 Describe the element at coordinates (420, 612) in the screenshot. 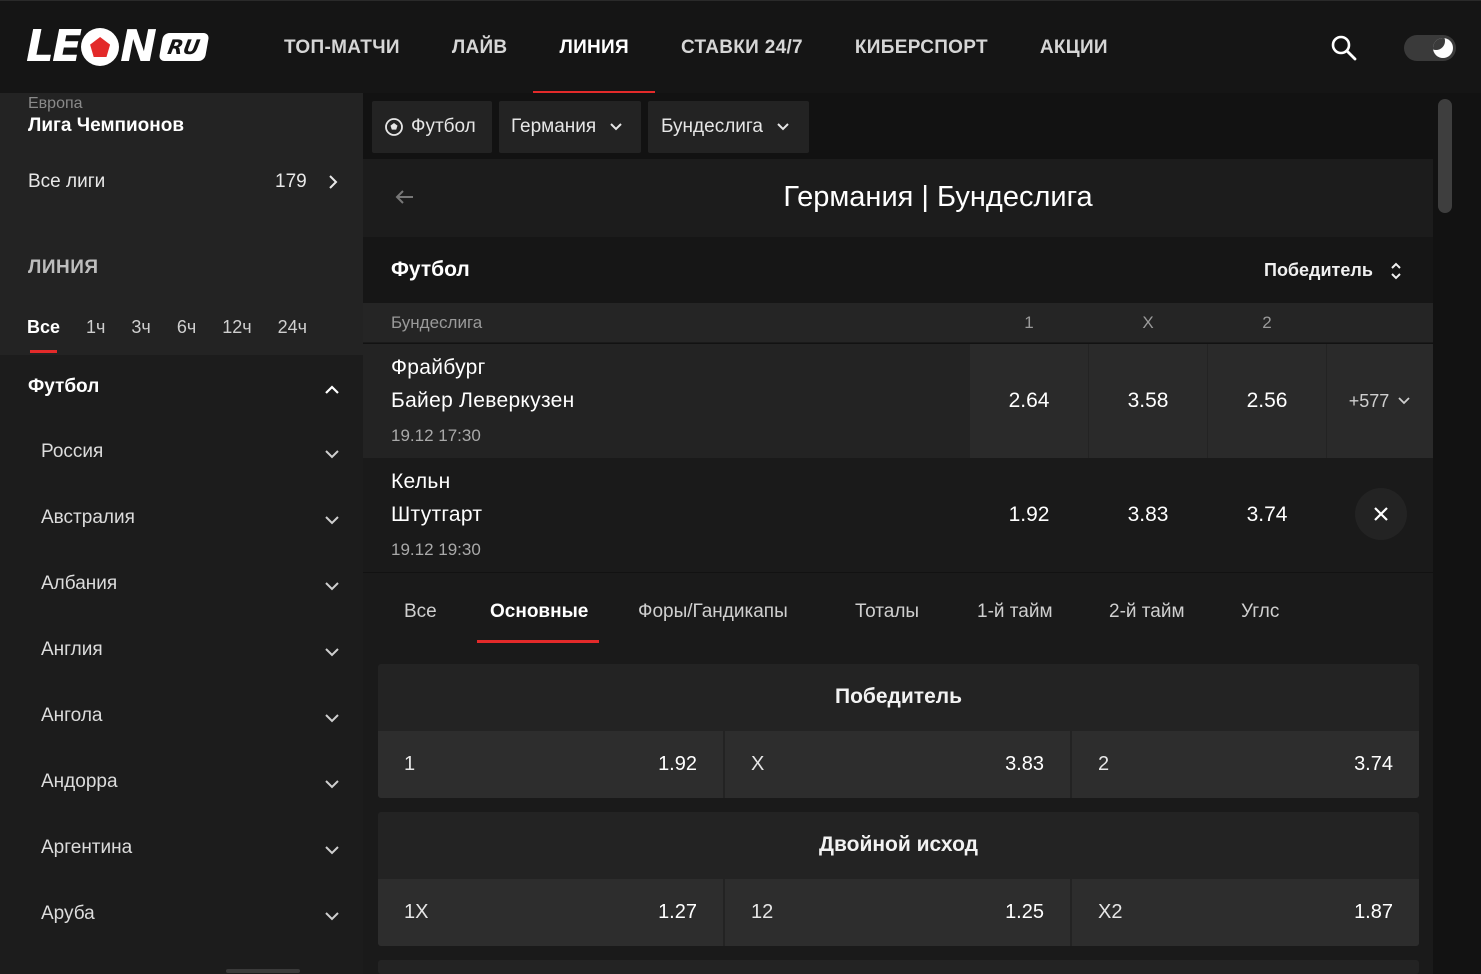

I see `tab-all: Все` at that location.